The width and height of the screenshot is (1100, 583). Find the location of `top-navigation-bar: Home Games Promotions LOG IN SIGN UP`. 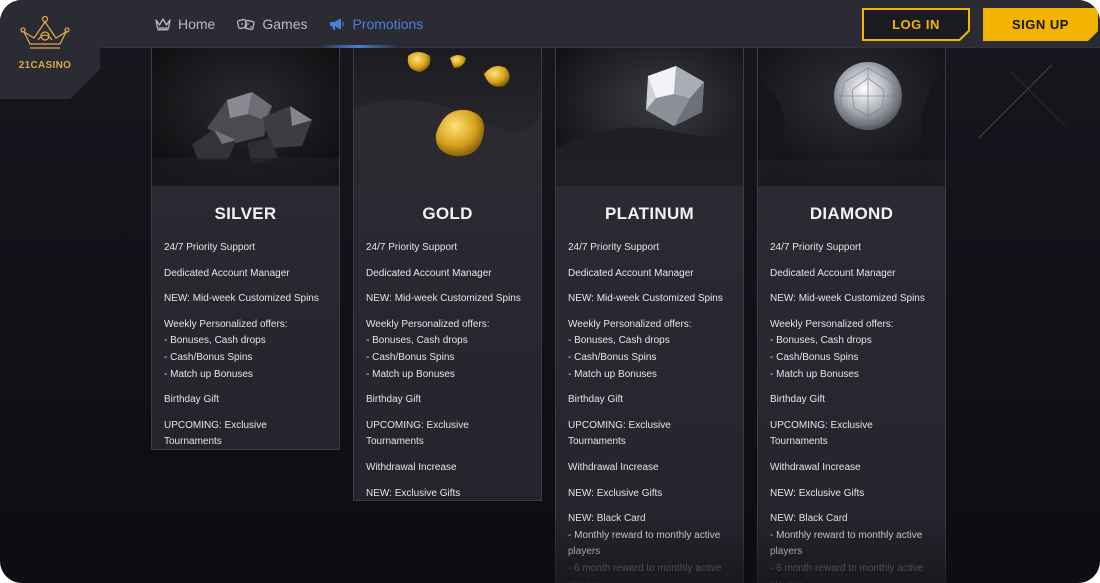

top-navigation-bar: Home Games Promotions LOG IN SIGN UP is located at coordinates (550, 24).